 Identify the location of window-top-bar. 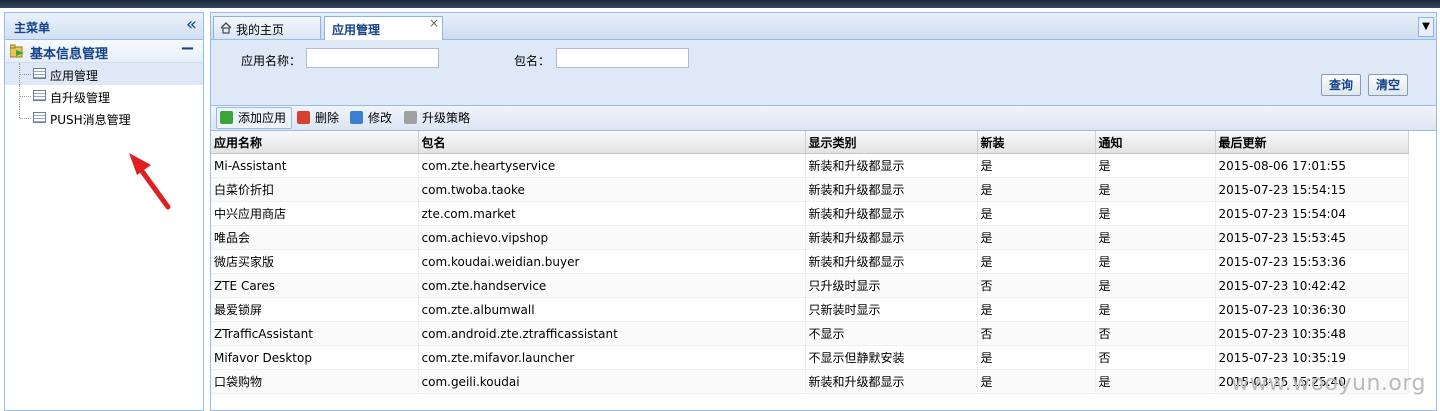
(720, 4).